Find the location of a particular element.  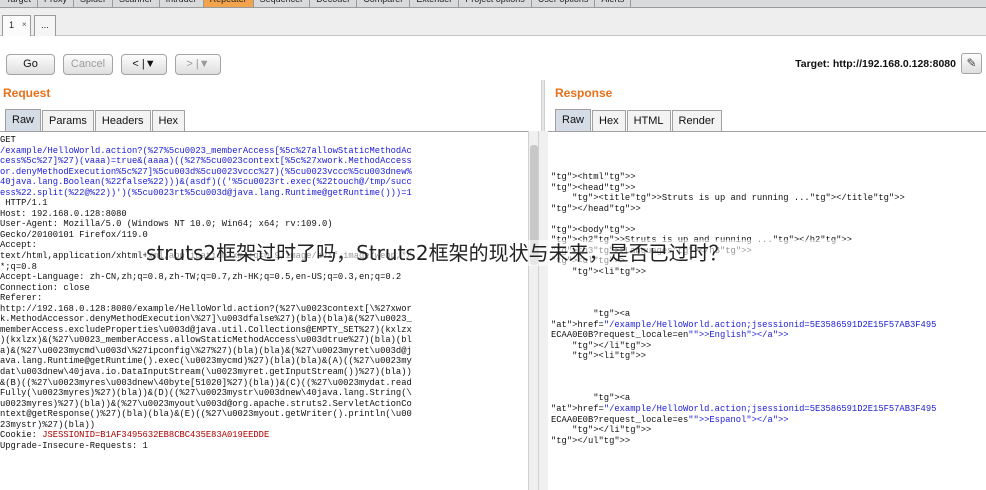

tool-tab-target: Target is located at coordinates (19, 3).